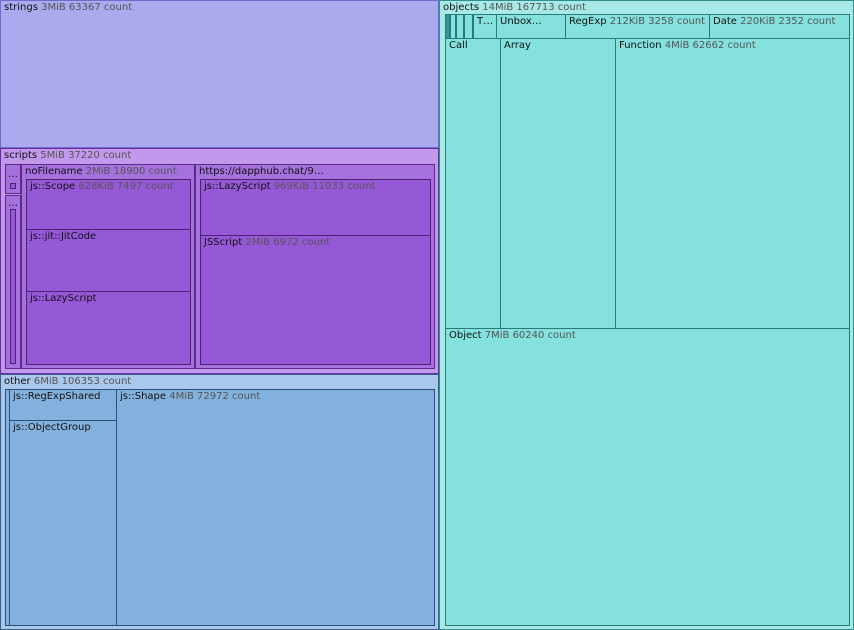 Image resolution: width=854 pixels, height=630 pixels. I want to click on treemap-node-js-scope: js::Scope 628KiB 7497 count, so click(108, 204).